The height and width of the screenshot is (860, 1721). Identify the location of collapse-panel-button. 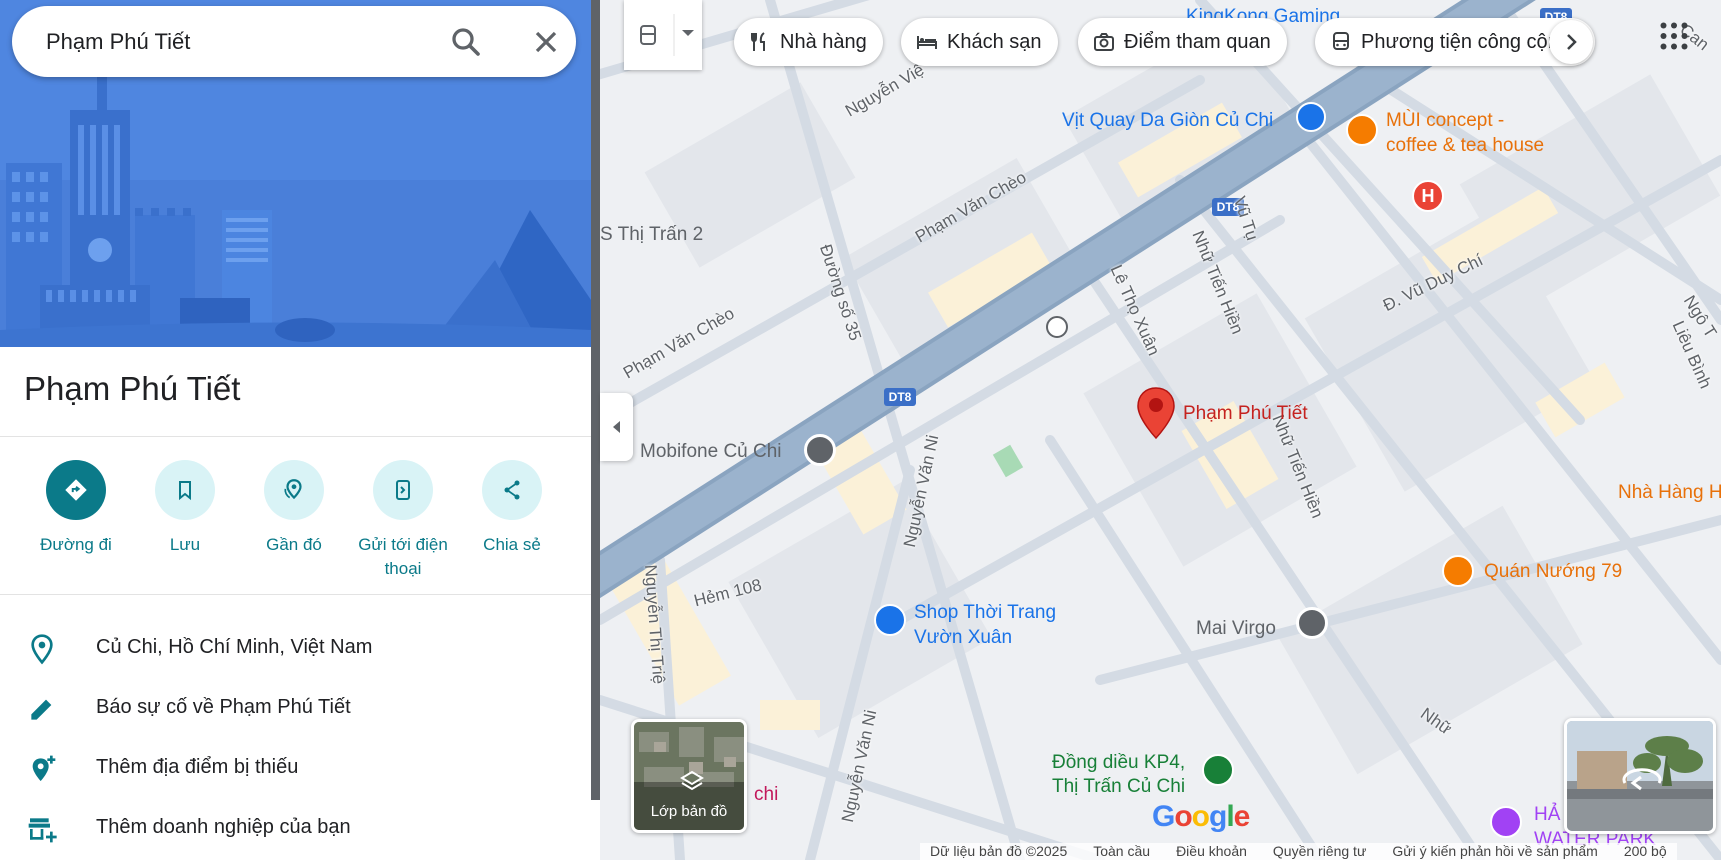
(616, 427).